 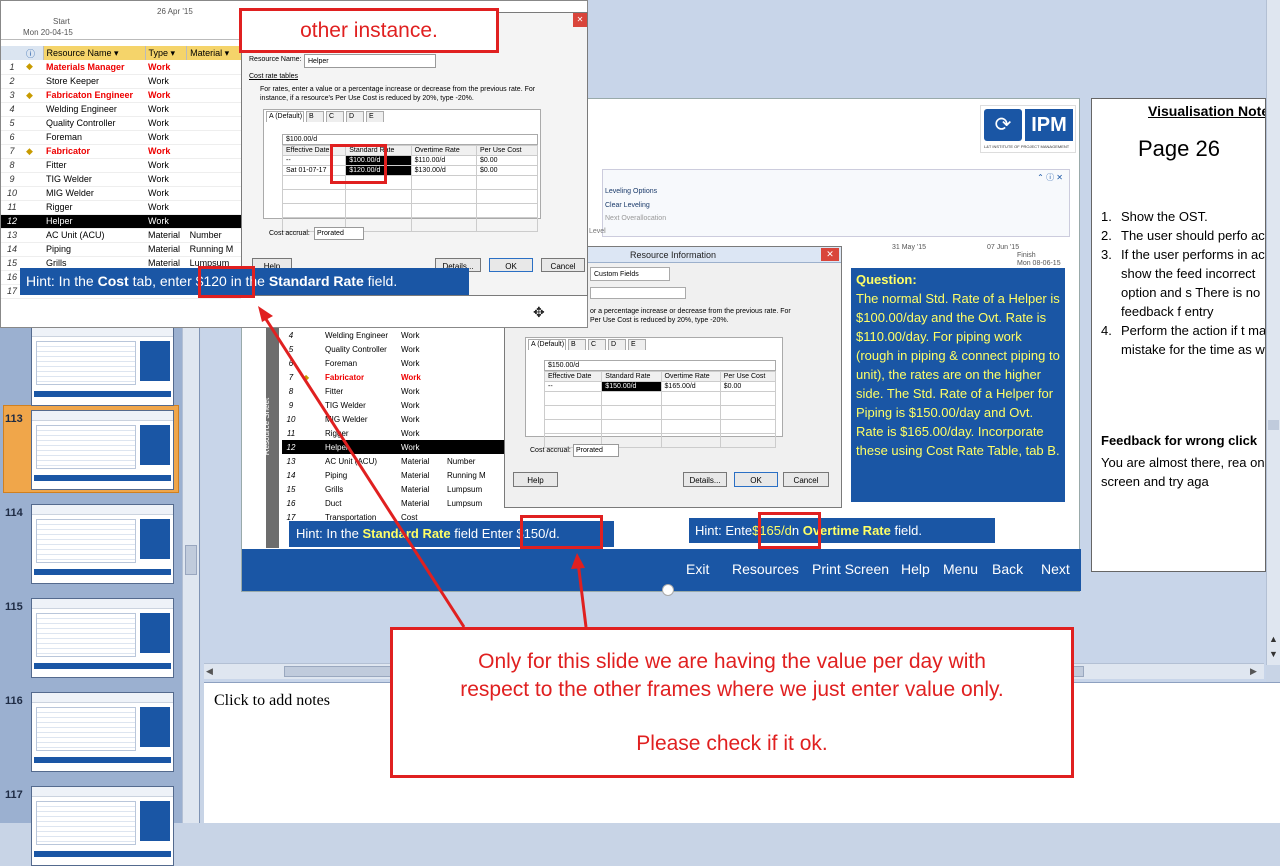 I want to click on callout-line-3: Please check if it ok., so click(x=732, y=743).